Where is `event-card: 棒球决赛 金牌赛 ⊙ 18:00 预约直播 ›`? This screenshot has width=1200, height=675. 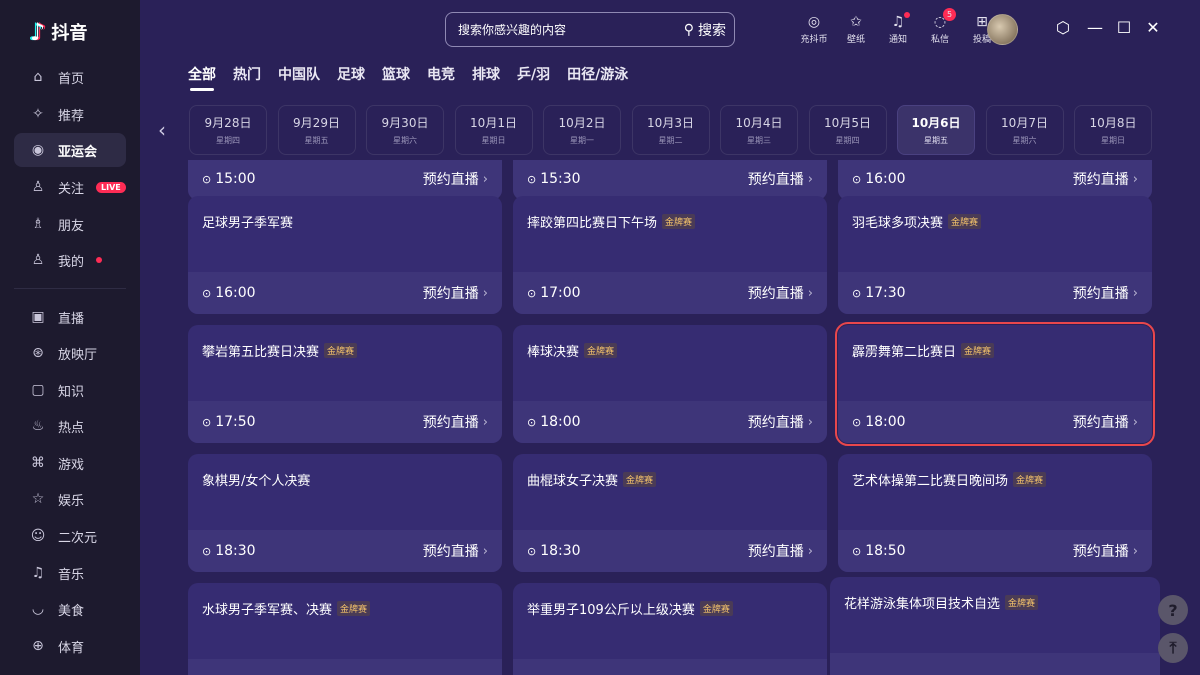 event-card: 棒球决赛 金牌赛 ⊙ 18:00 预约直播 › is located at coordinates (670, 384).